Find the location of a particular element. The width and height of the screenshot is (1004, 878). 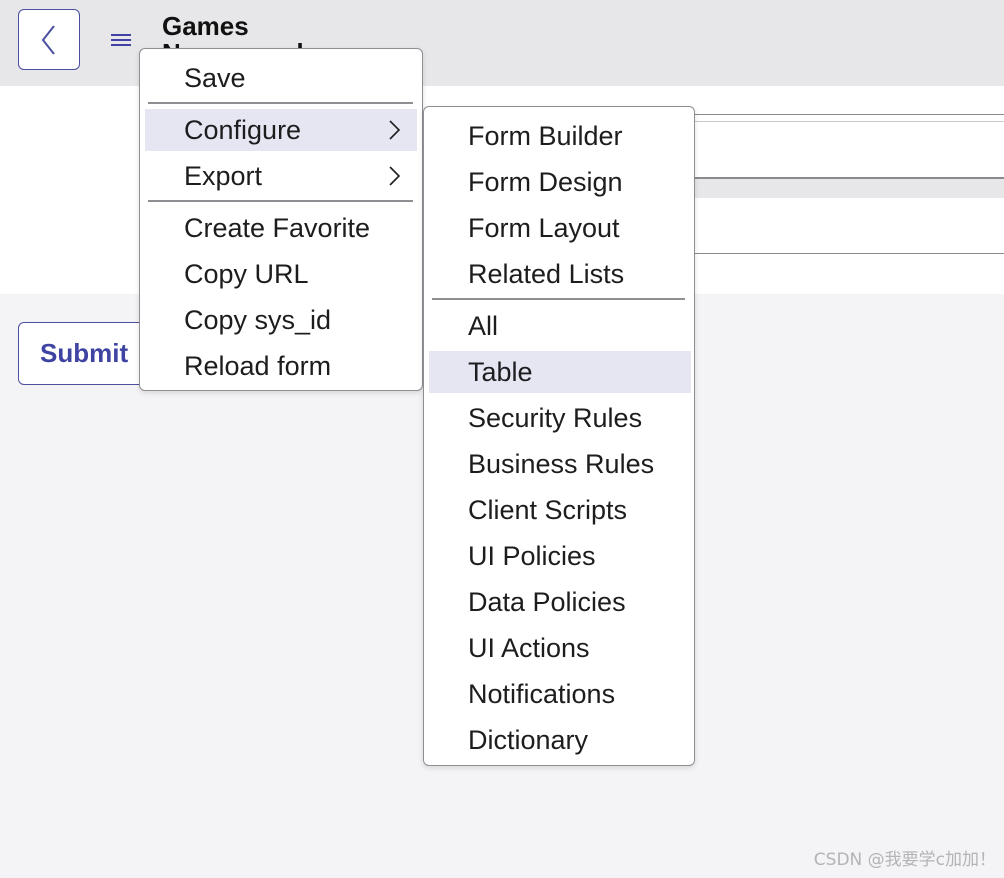

submenu-item-dictionary: Dictionary is located at coordinates (560, 740).